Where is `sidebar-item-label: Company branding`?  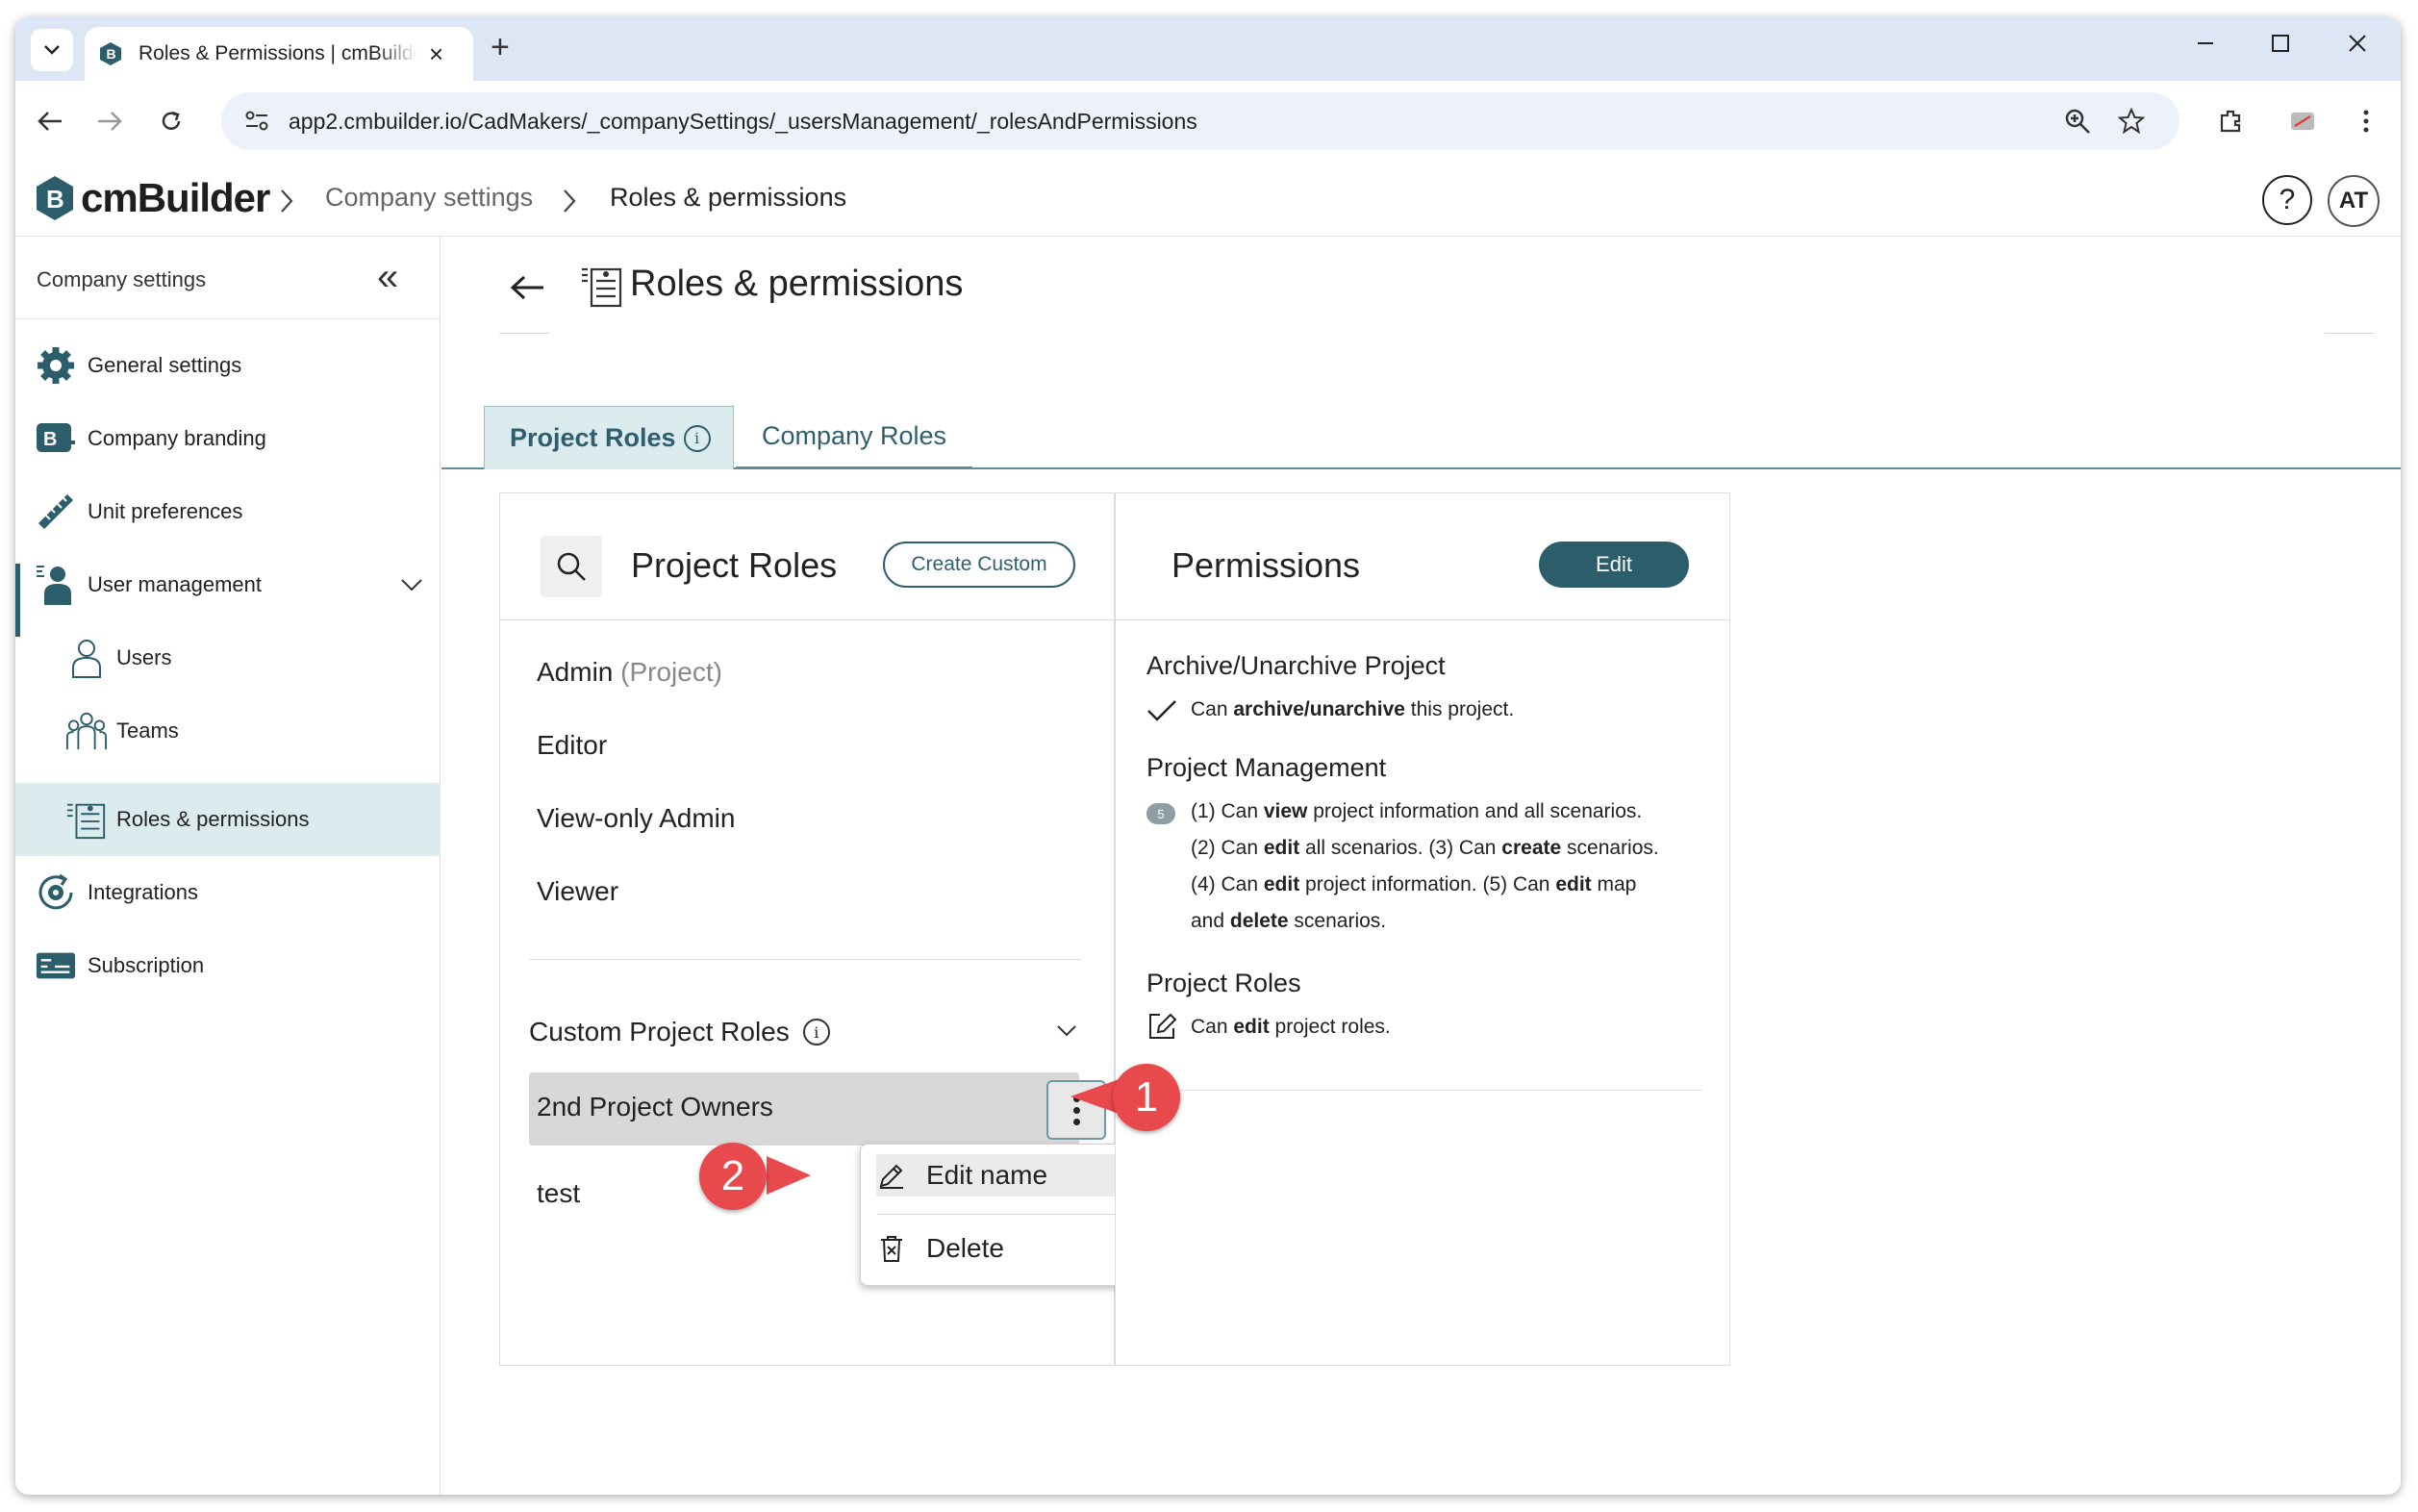
sidebar-item-label: Company branding is located at coordinates (177, 438).